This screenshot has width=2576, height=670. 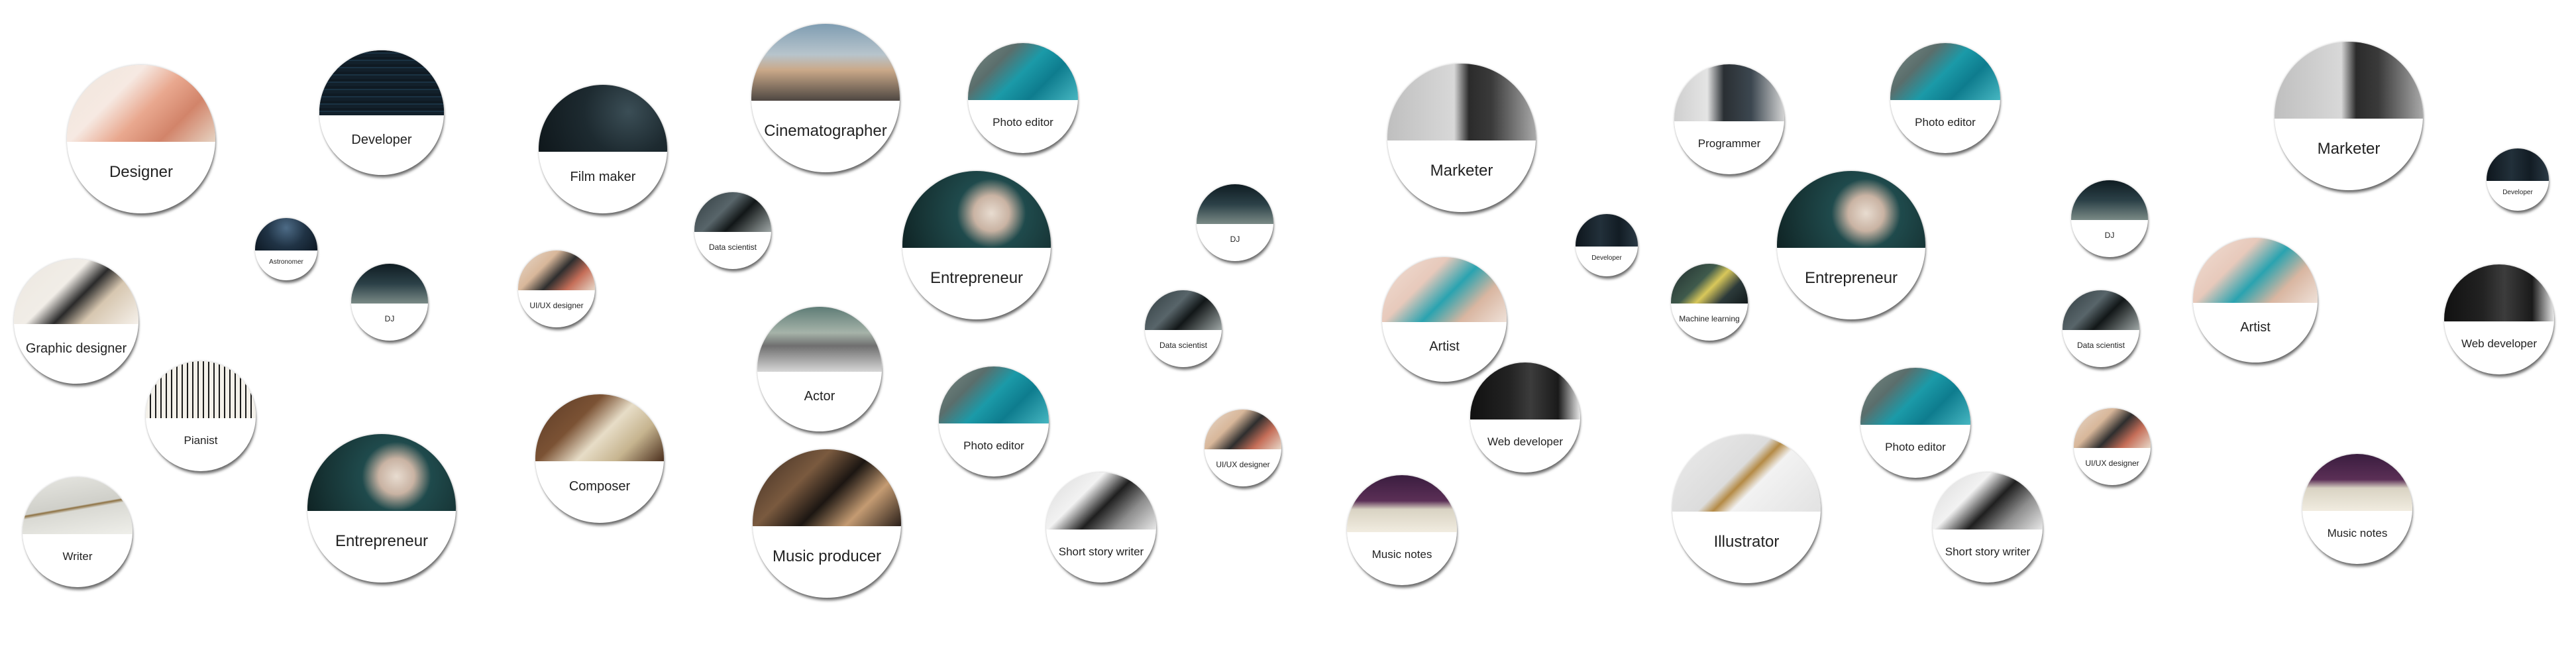 What do you see at coordinates (827, 488) in the screenshot?
I see `music-producer-image` at bounding box center [827, 488].